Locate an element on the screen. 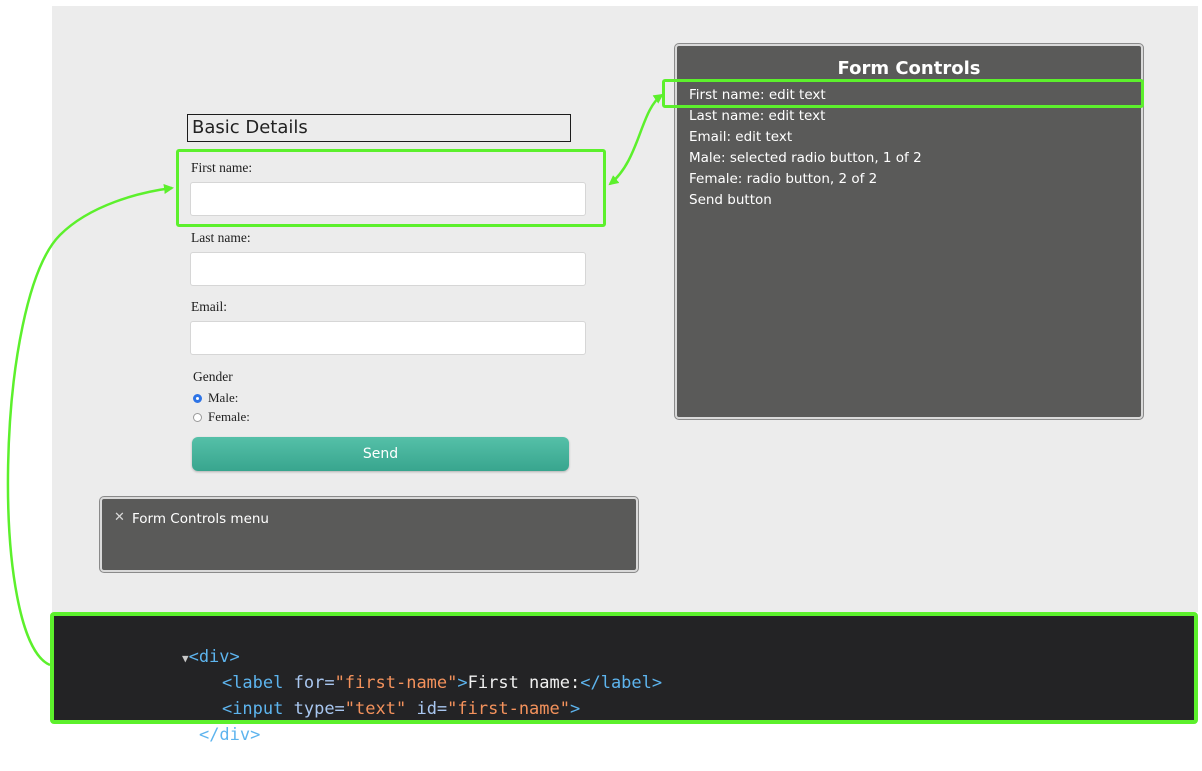 Image resolution: width=1202 pixels, height=771 pixels. radio-male-label: Male: is located at coordinates (223, 397).